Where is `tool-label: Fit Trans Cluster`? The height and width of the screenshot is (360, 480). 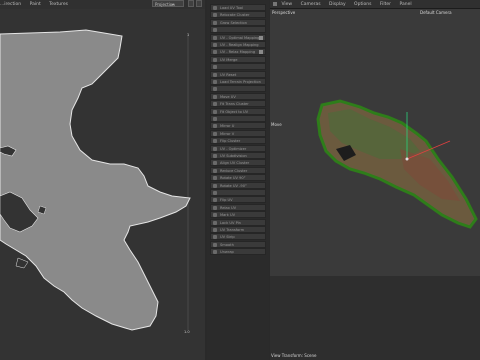 tool-label: Fit Trans Cluster is located at coordinates (234, 104).